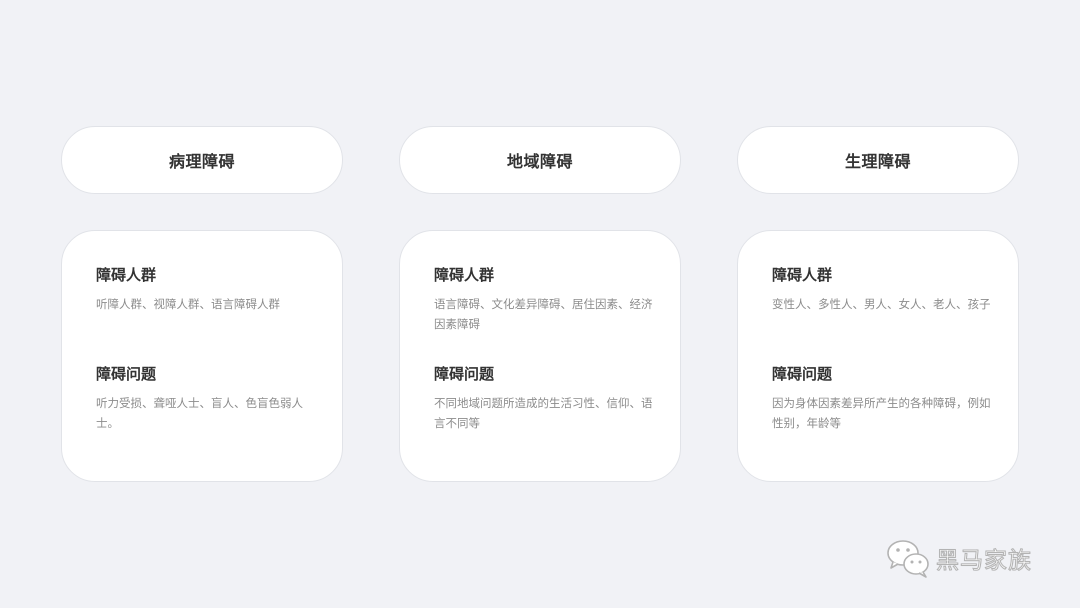  Describe the element at coordinates (199, 413) in the screenshot. I see `section-body-problems: 听力受损、聋哑人士、盲人、色盲色弱人士。` at that location.